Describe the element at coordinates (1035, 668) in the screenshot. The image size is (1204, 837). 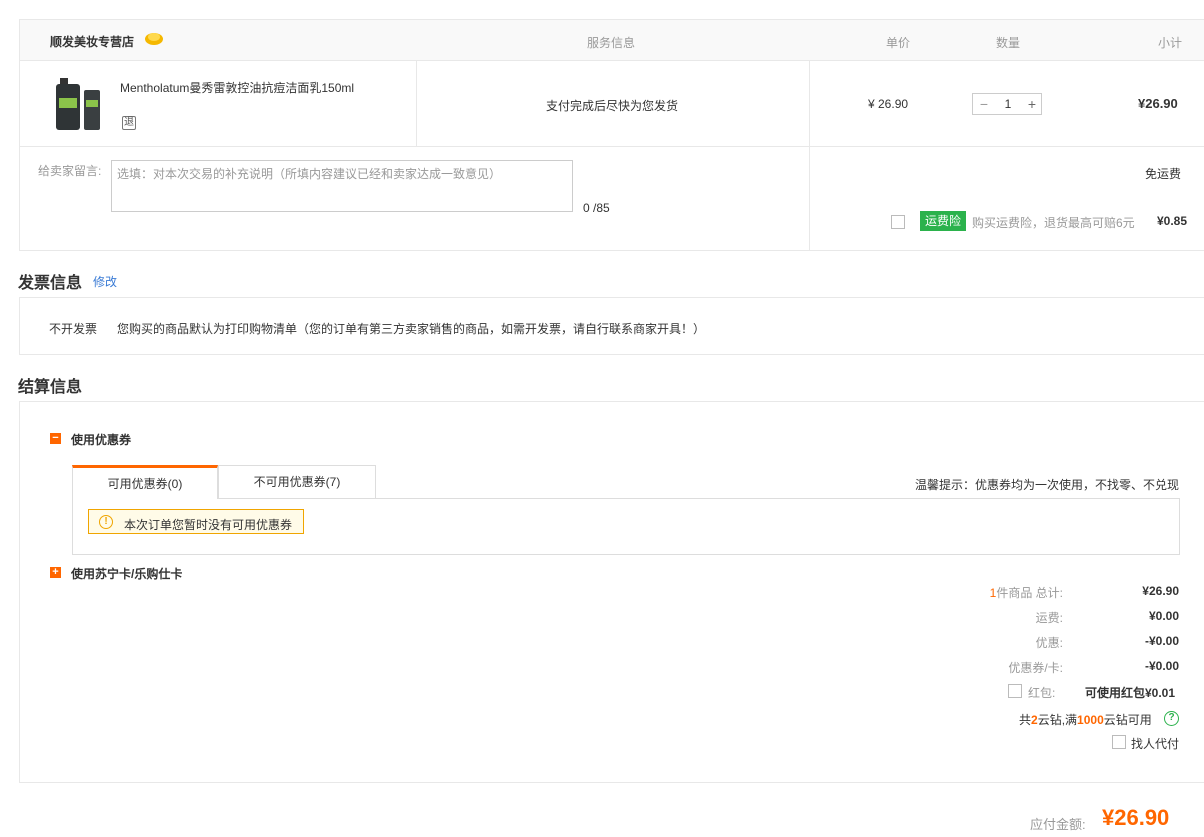
I see `summary-coupon-label: 优惠券/卡:` at that location.